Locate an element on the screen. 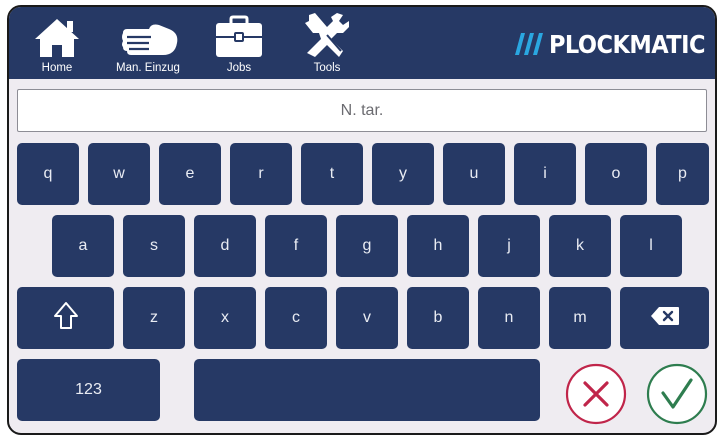 Image resolution: width=719 pixels, height=435 pixels. key-g: g is located at coordinates (367, 246).